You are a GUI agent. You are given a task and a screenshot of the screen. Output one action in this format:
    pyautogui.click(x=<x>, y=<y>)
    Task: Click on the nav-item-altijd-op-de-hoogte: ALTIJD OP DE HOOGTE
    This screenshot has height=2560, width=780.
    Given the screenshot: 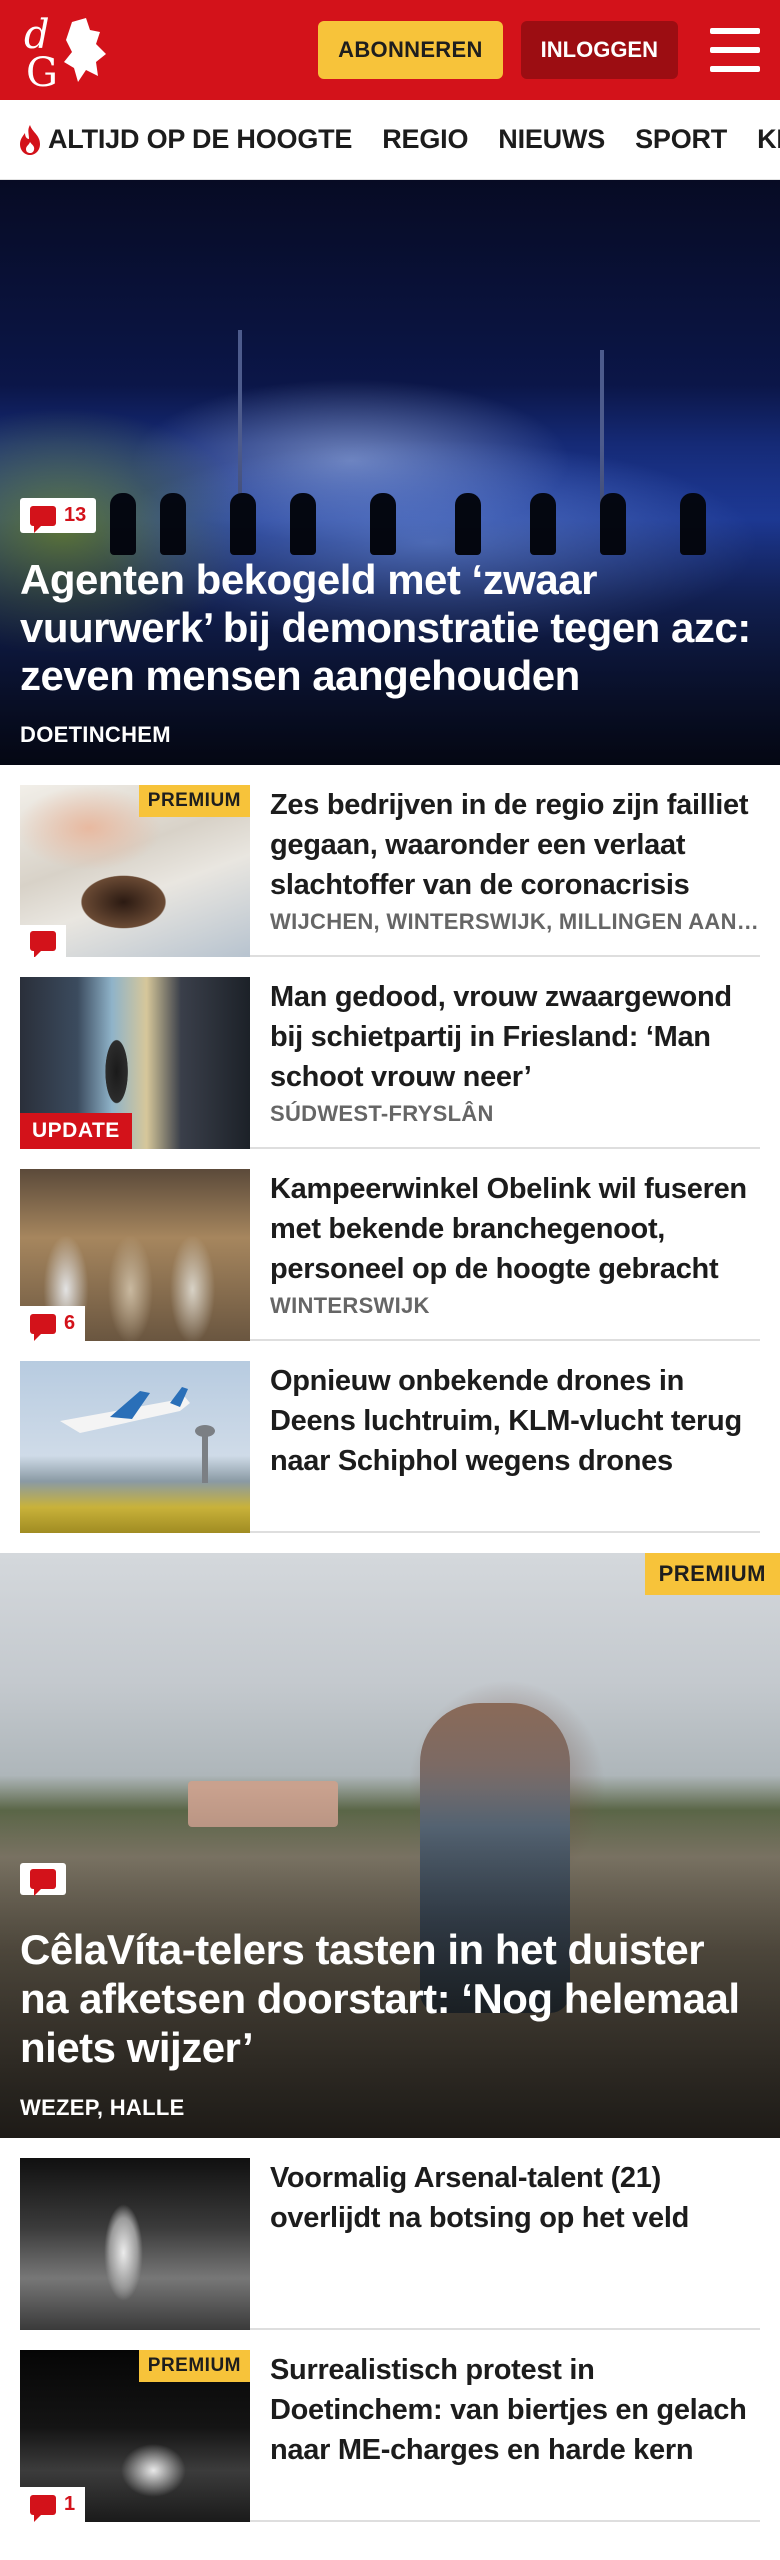 What is the action you would take?
    pyautogui.click(x=185, y=140)
    